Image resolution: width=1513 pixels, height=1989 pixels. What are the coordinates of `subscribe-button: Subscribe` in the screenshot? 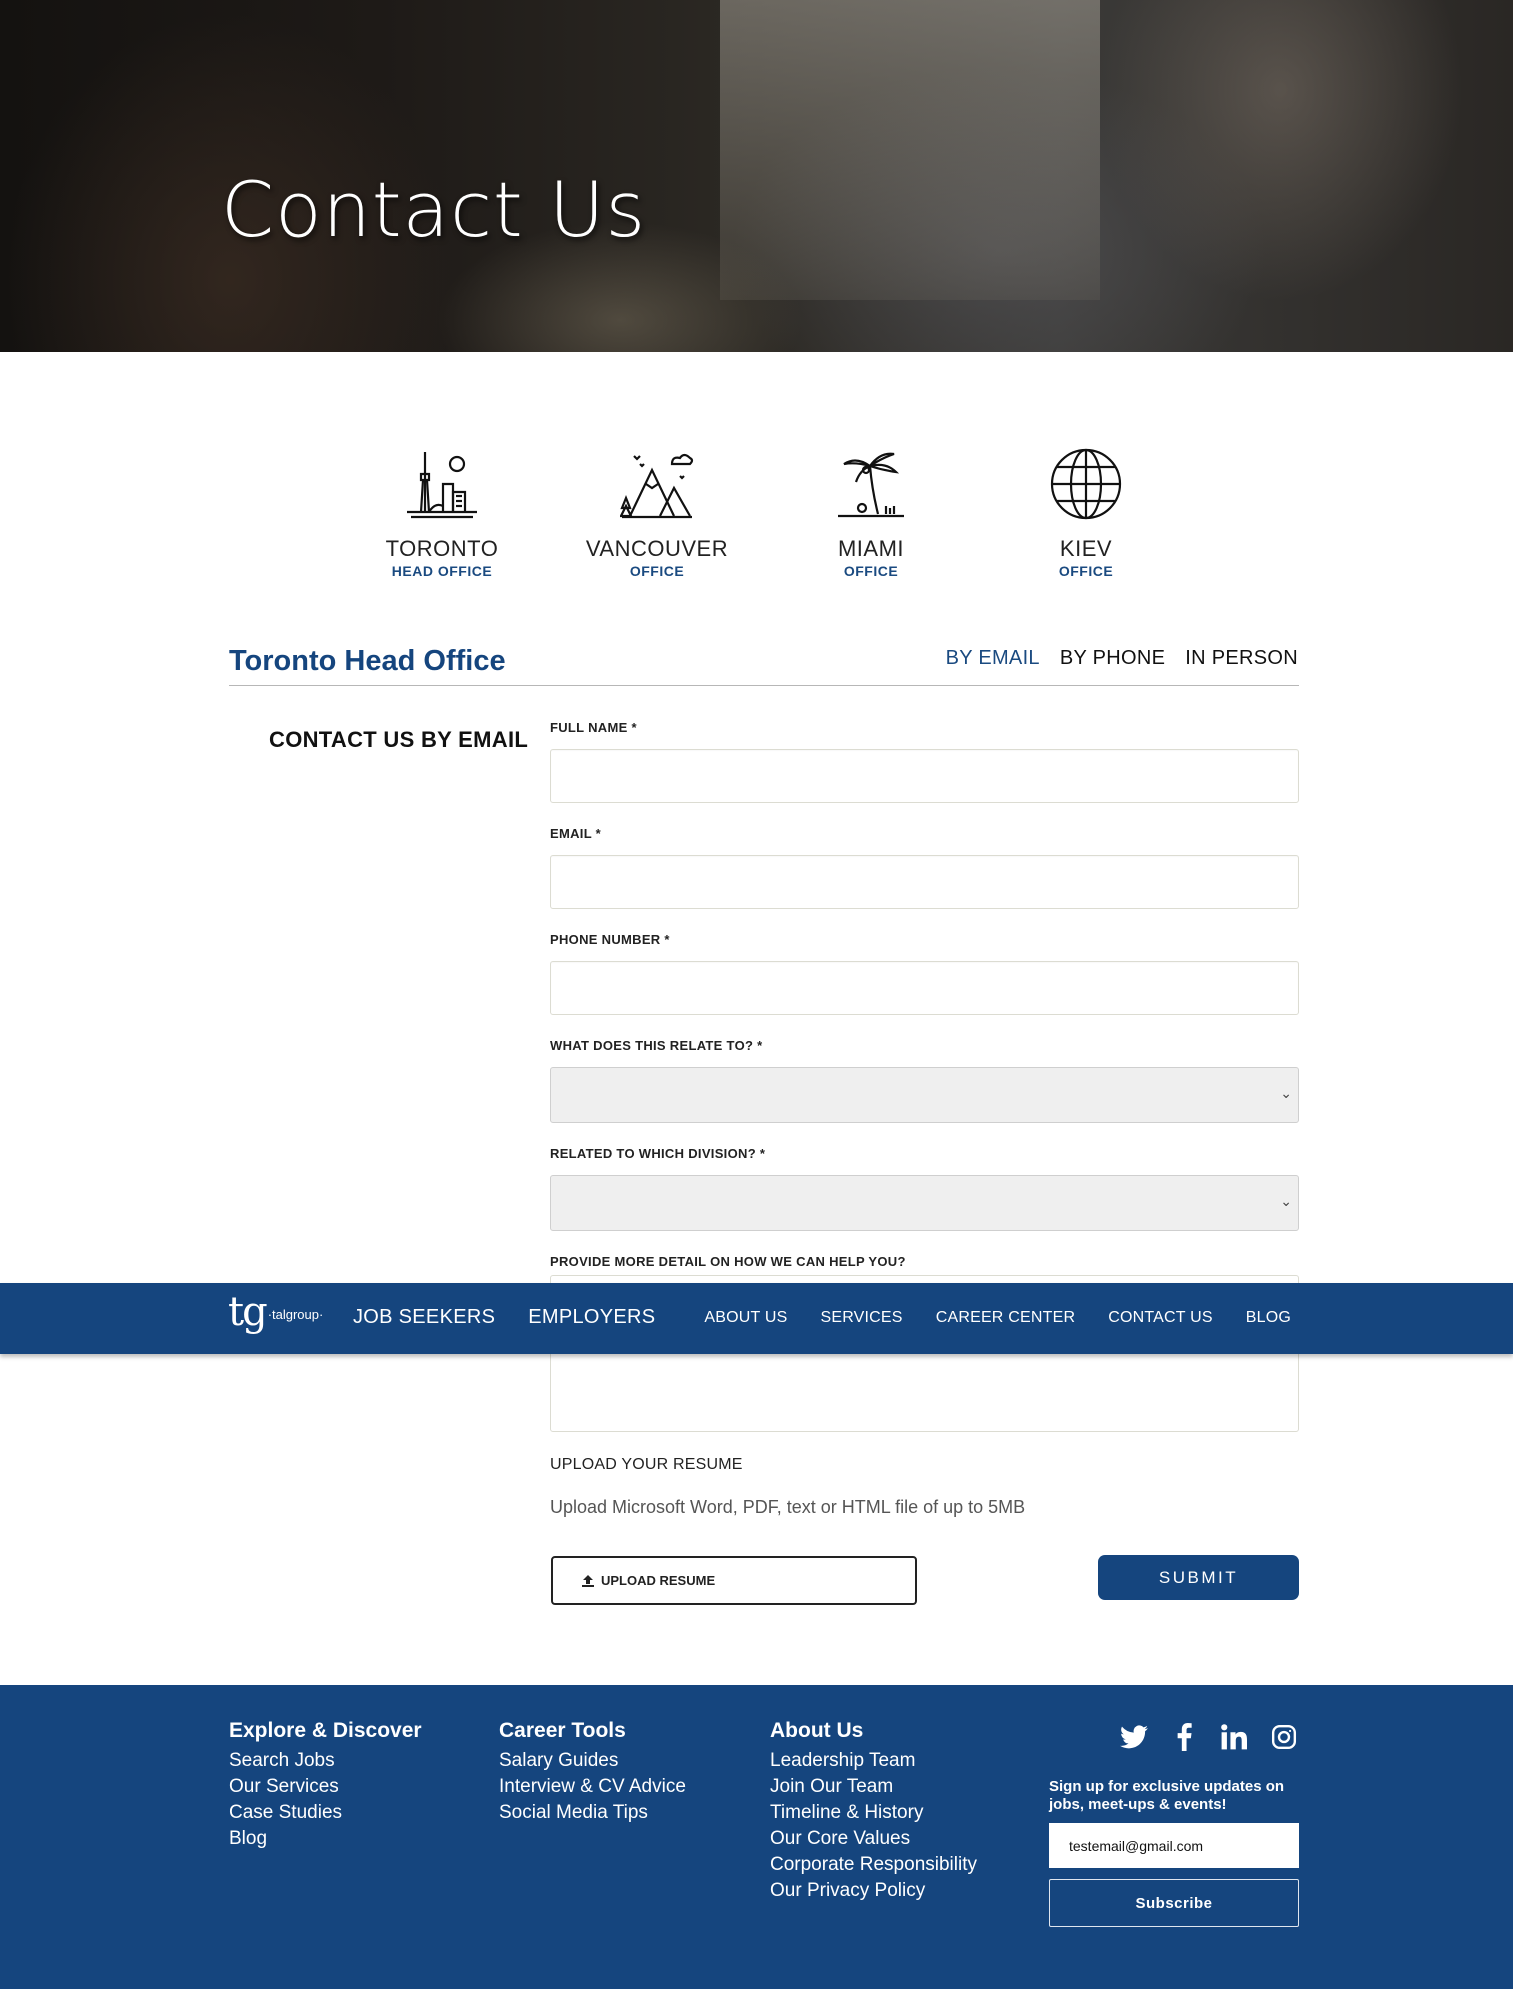 It's located at (1174, 1903).